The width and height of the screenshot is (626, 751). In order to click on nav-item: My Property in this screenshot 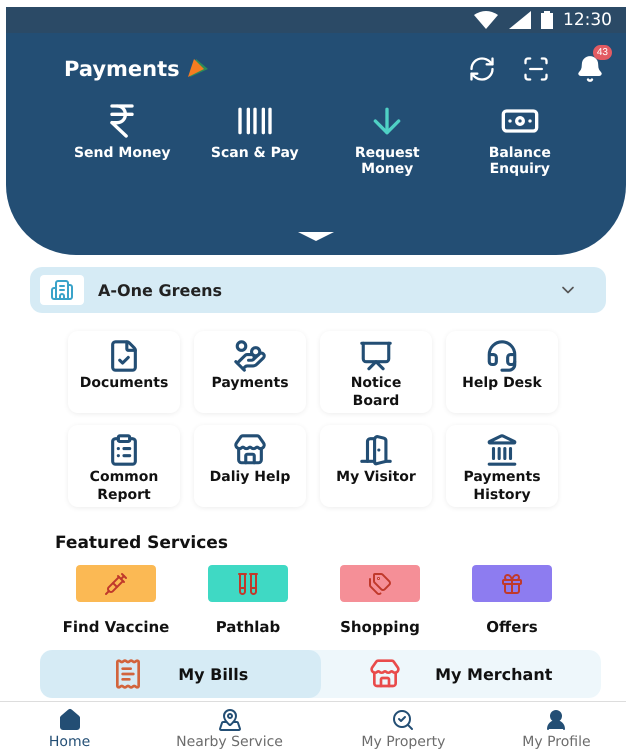, I will do `click(403, 726)`.